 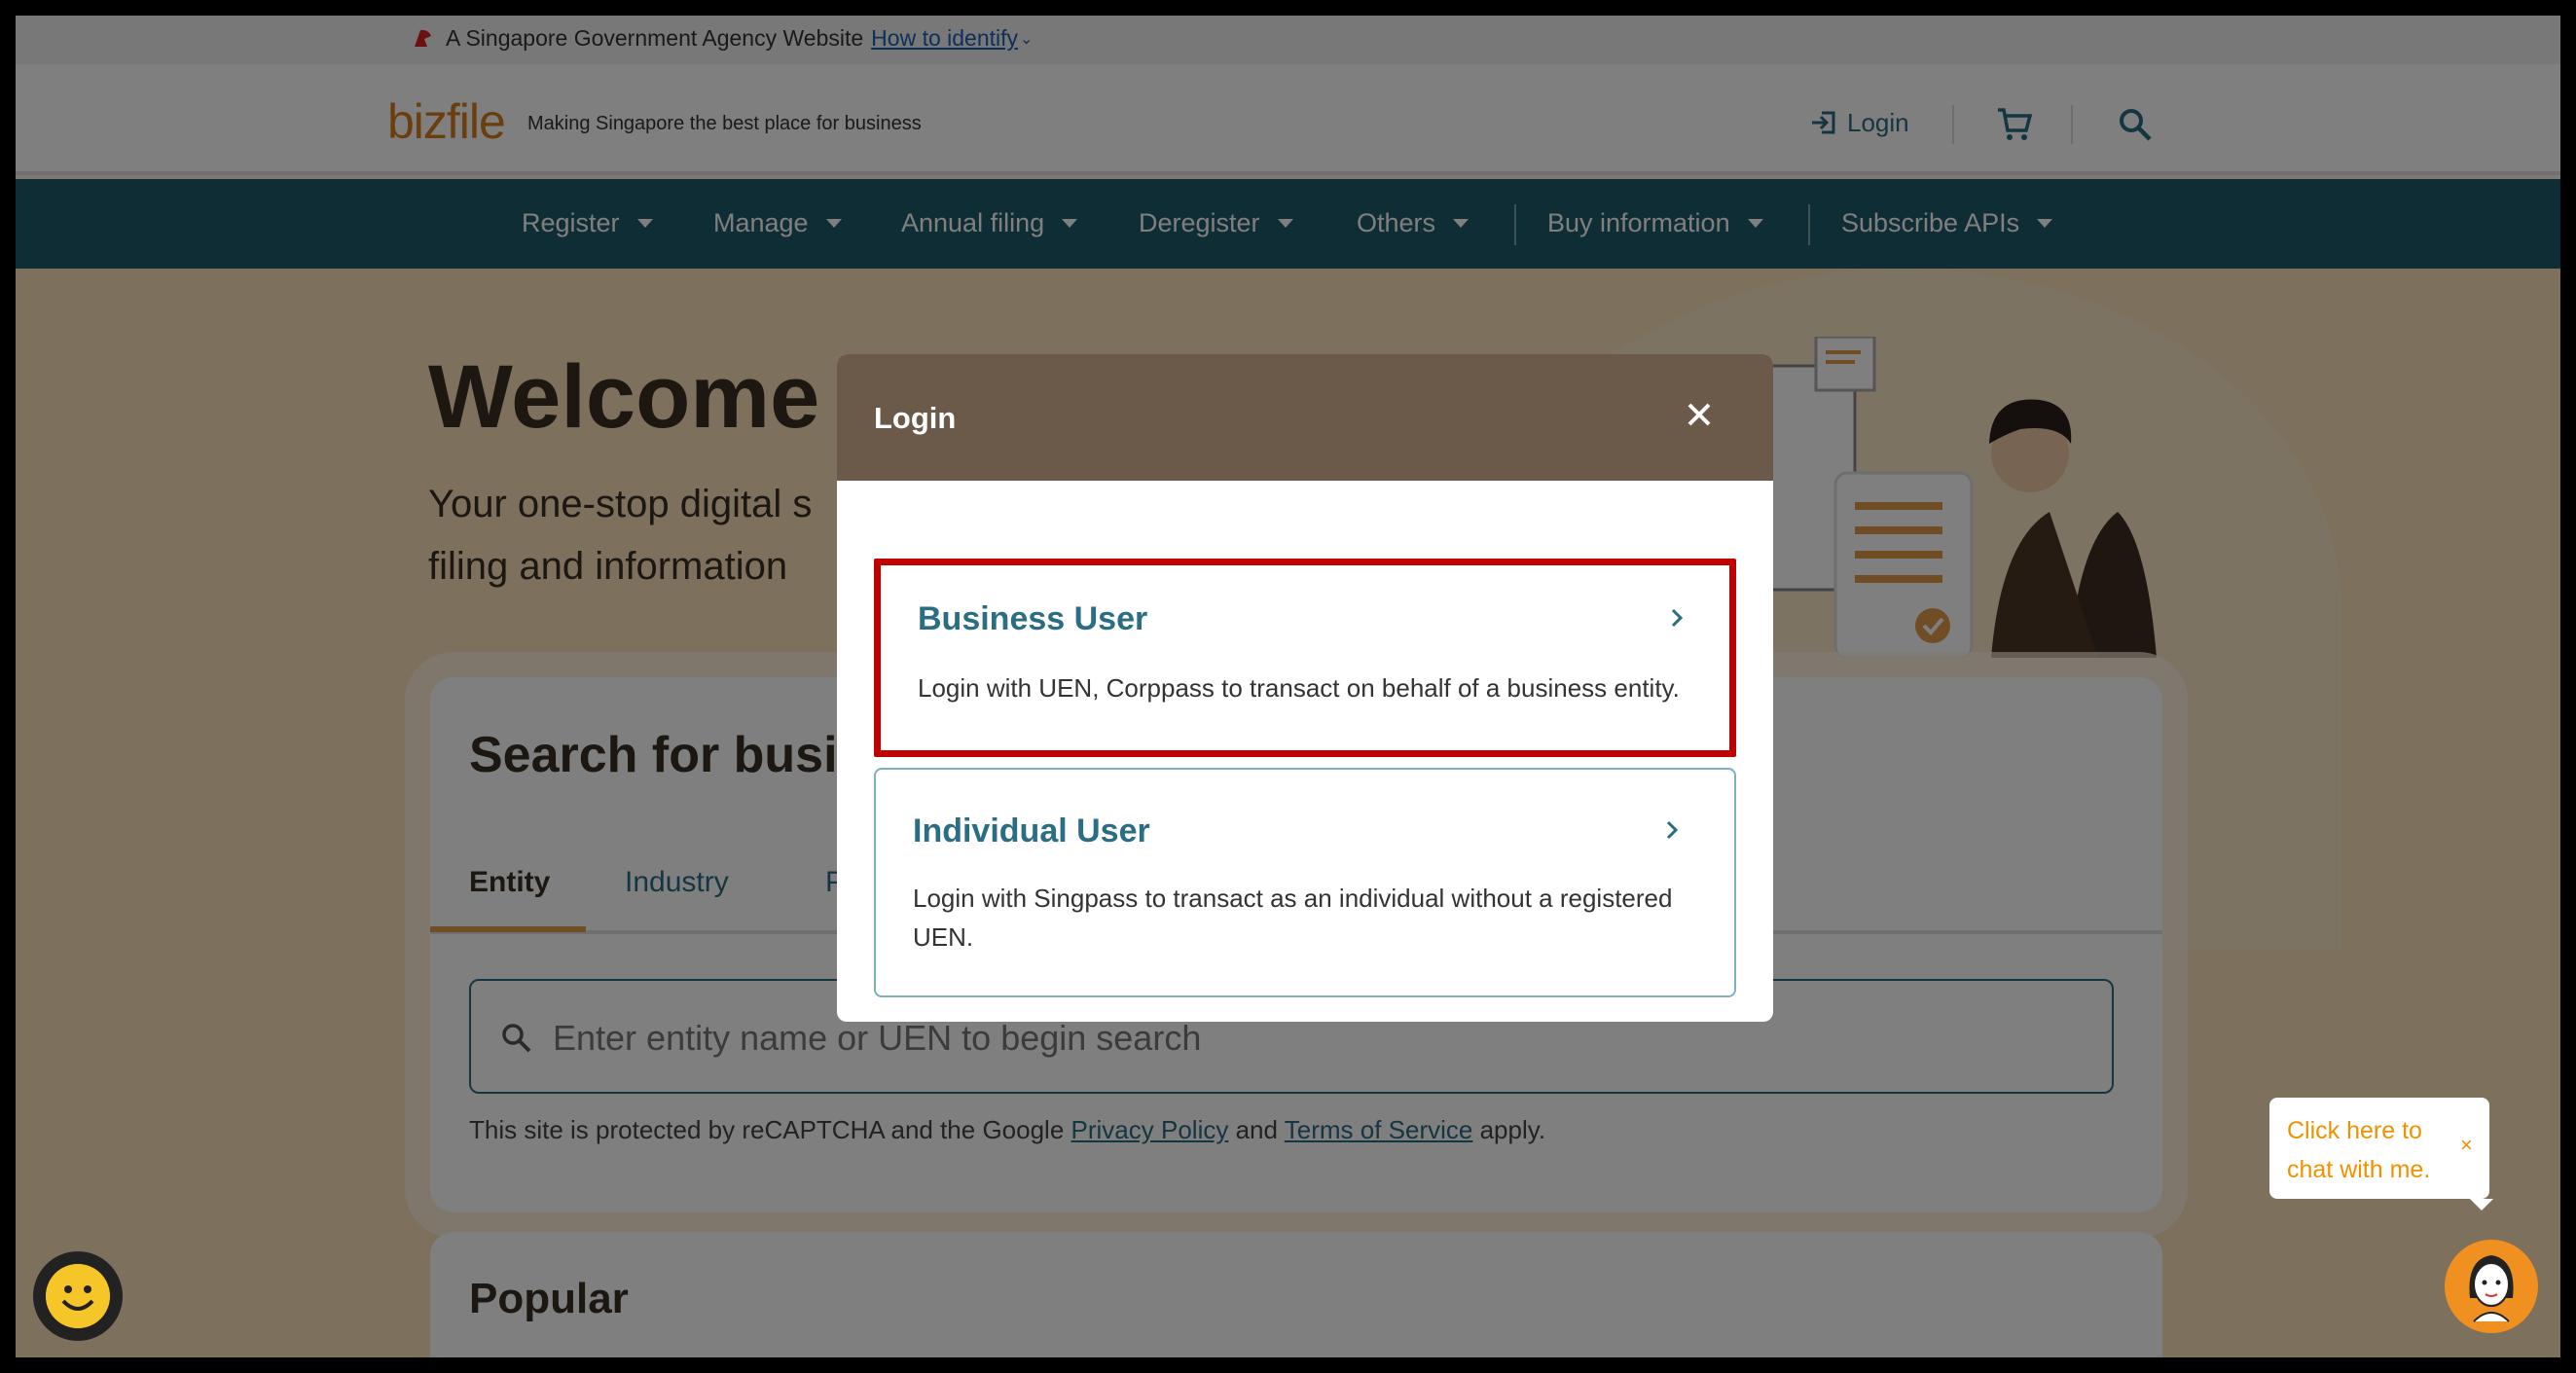 What do you see at coordinates (1031, 831) in the screenshot?
I see `individual-user-title: Individual User` at bounding box center [1031, 831].